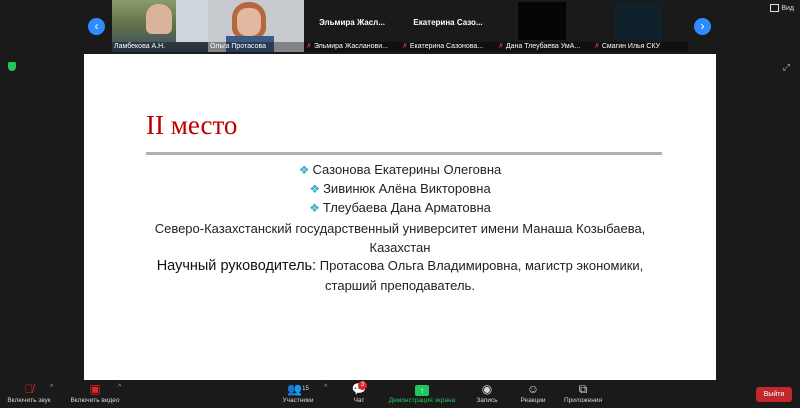 The width and height of the screenshot is (800, 408). I want to click on video-tile-protasova: Ольга Протасова, so click(256, 26).